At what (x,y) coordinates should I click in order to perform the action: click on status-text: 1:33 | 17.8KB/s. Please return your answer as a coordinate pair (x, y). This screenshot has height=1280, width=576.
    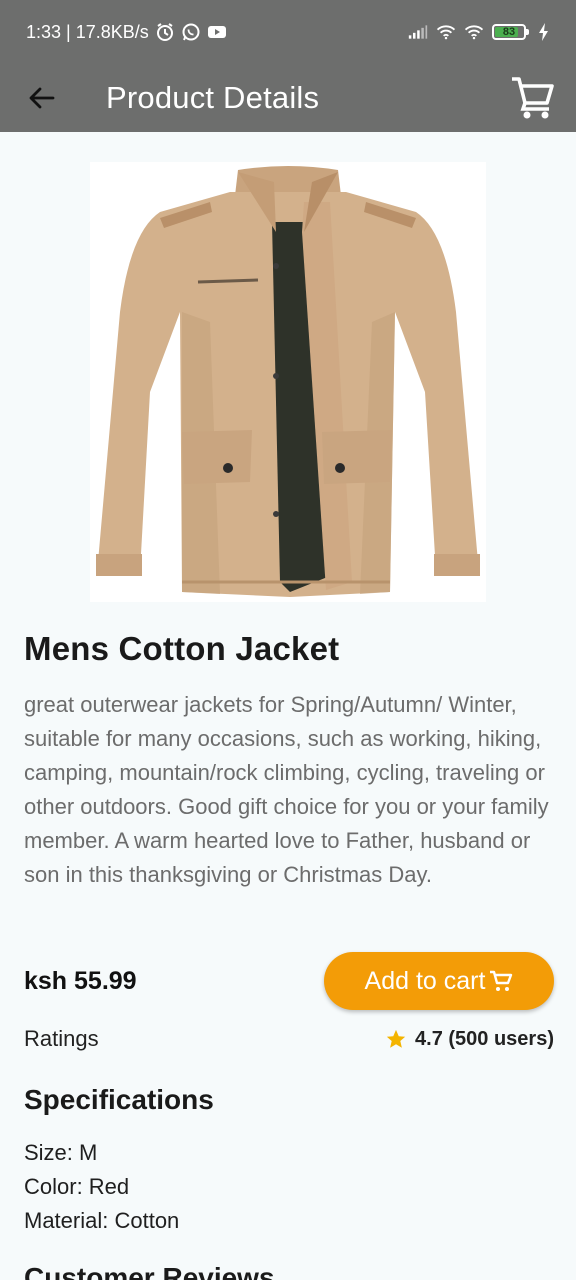
    Looking at the image, I should click on (87, 31).